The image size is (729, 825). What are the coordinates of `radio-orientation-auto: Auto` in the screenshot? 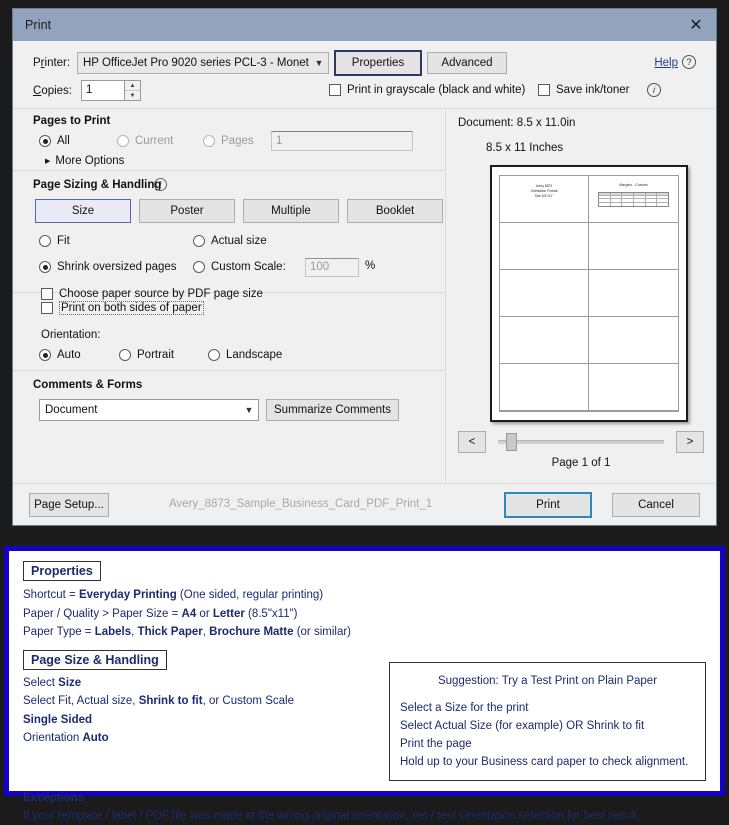 It's located at (60, 355).